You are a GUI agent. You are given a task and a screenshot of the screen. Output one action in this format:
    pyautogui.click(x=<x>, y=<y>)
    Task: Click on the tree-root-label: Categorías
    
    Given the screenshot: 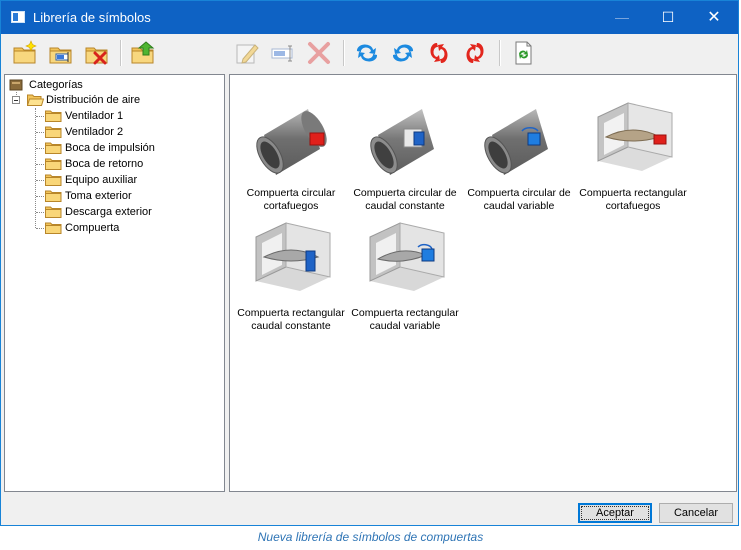 What is the action you would take?
    pyautogui.click(x=56, y=85)
    